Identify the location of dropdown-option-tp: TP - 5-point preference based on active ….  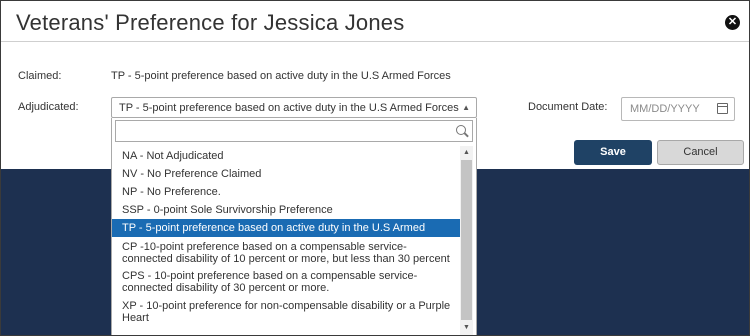
(286, 235).